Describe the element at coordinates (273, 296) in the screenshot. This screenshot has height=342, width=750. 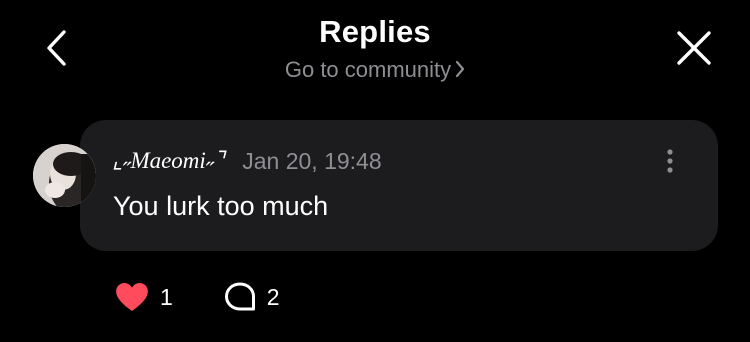
I see `reply-count: 2` at that location.